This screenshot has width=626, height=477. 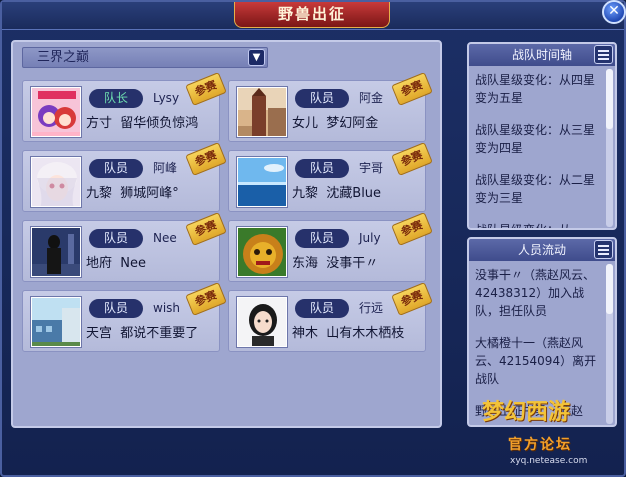 What do you see at coordinates (116, 264) in the screenshot?
I see `member-server-name: 地府 Nee` at bounding box center [116, 264].